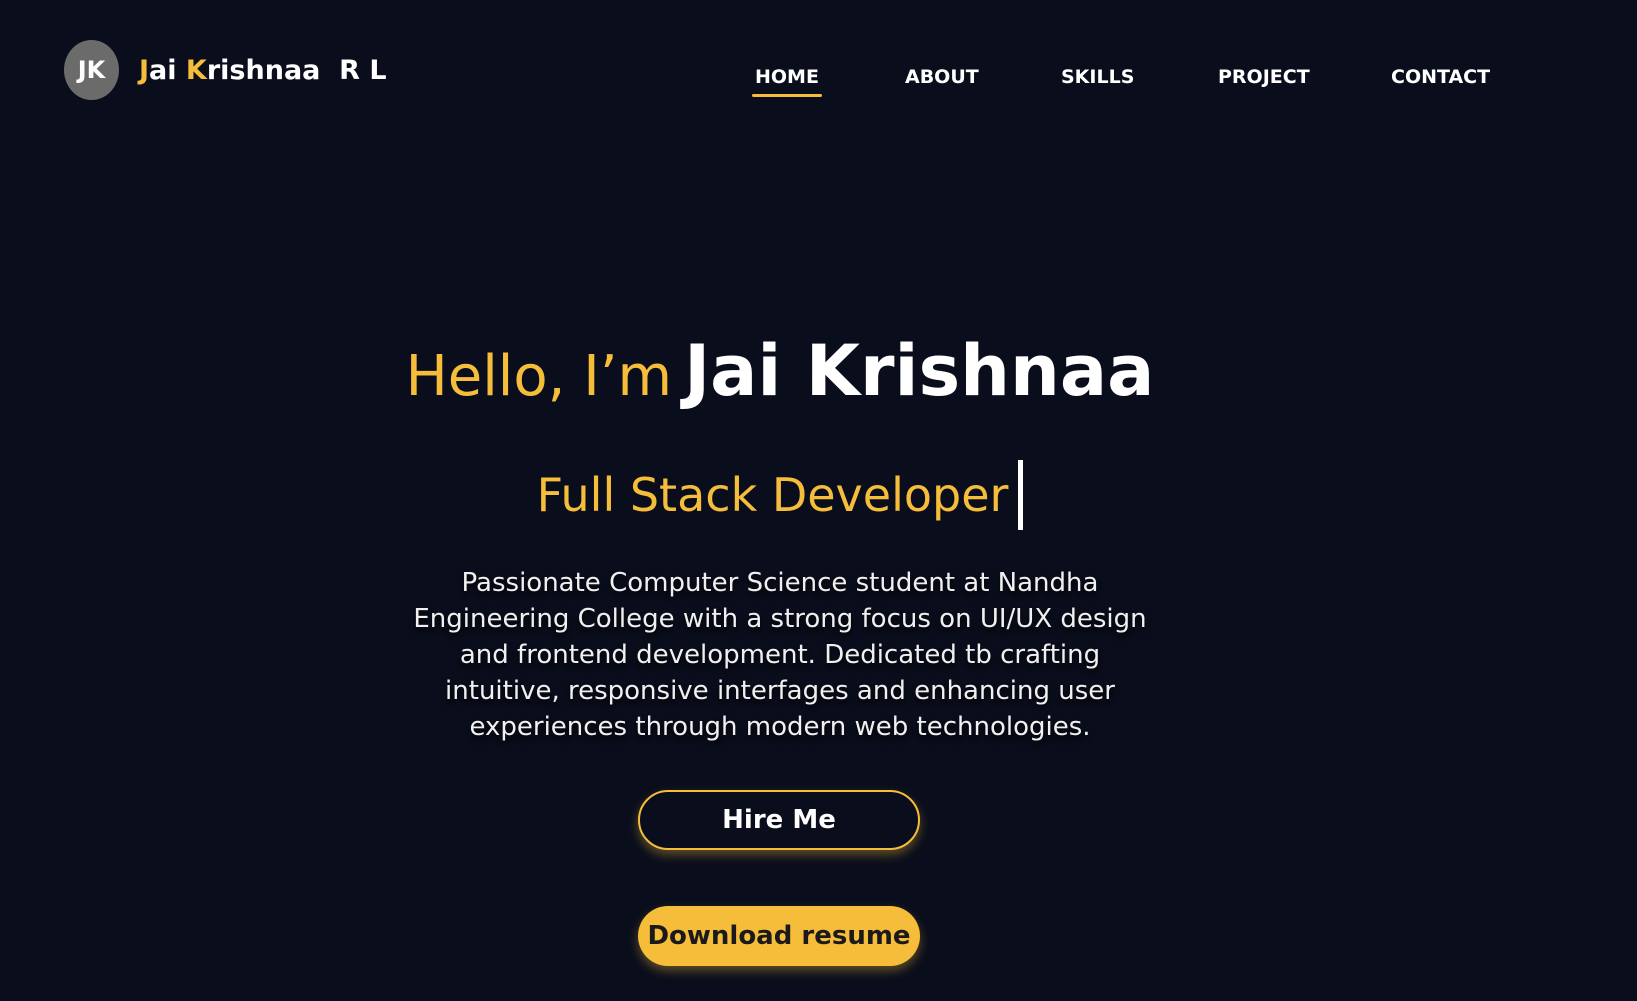 The width and height of the screenshot is (1637, 1001). What do you see at coordinates (942, 77) in the screenshot?
I see `nav-item-about: ABOUT` at bounding box center [942, 77].